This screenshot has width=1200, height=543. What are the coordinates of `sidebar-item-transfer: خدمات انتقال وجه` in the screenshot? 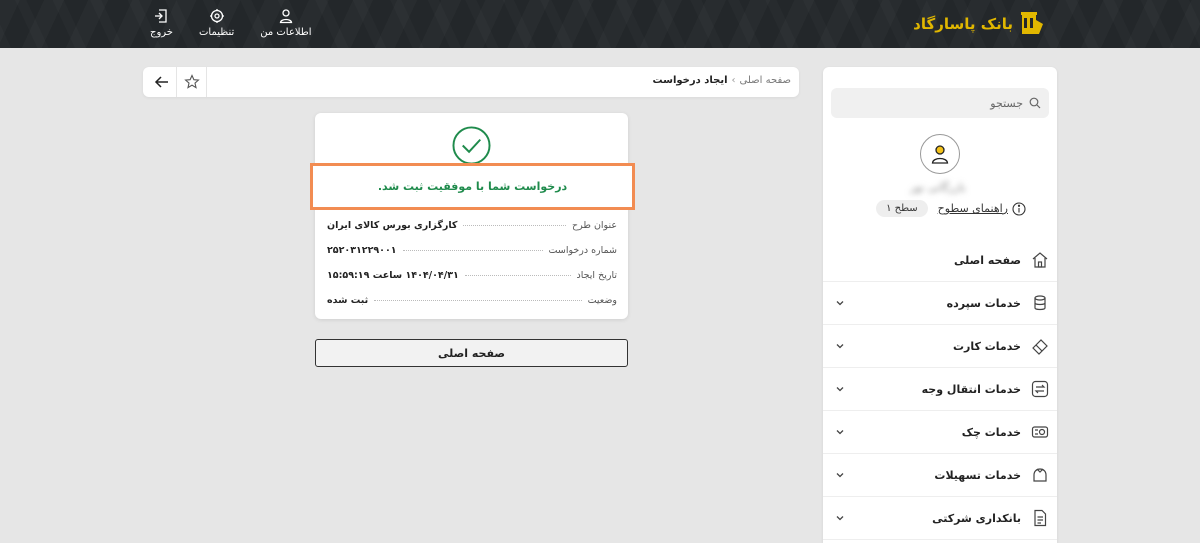 It's located at (940, 389).